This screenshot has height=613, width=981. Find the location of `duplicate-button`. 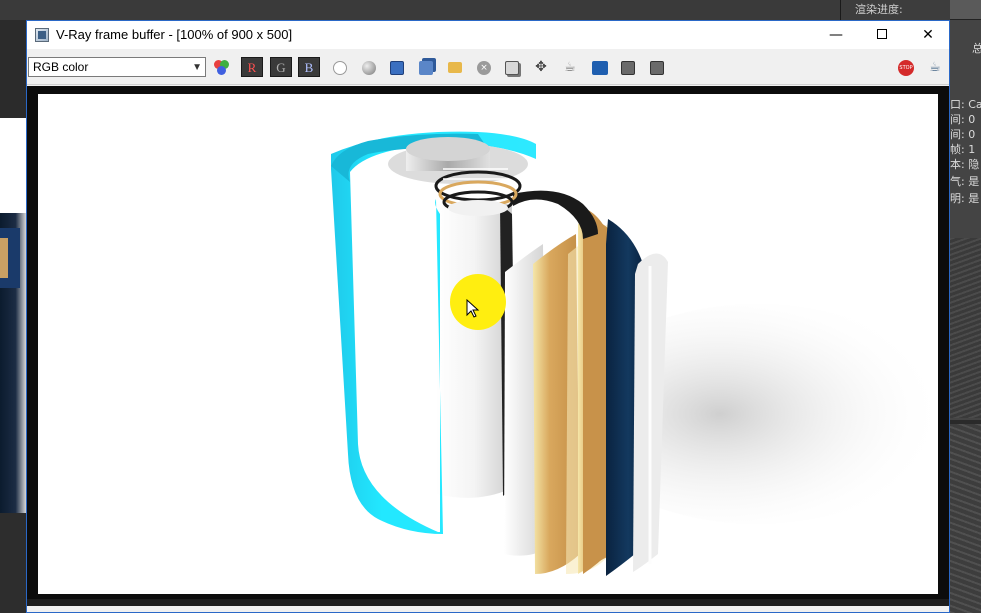

duplicate-button is located at coordinates (512, 67).